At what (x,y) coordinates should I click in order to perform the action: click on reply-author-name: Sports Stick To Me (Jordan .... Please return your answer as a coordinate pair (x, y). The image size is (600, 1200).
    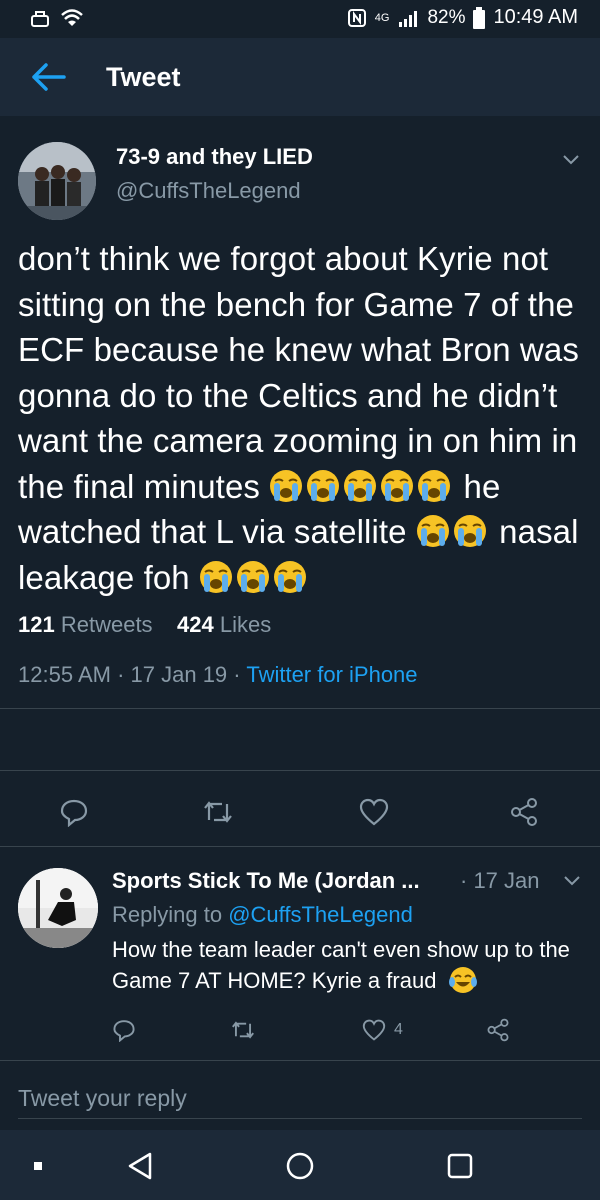
    Looking at the image, I should click on (266, 881).